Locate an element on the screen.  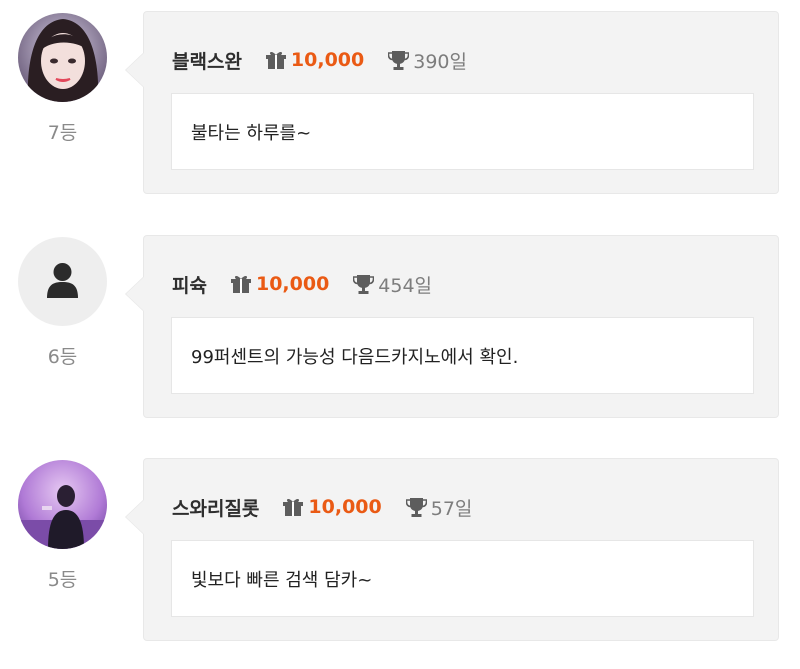
nickname: 블랙스완 is located at coordinates (207, 60).